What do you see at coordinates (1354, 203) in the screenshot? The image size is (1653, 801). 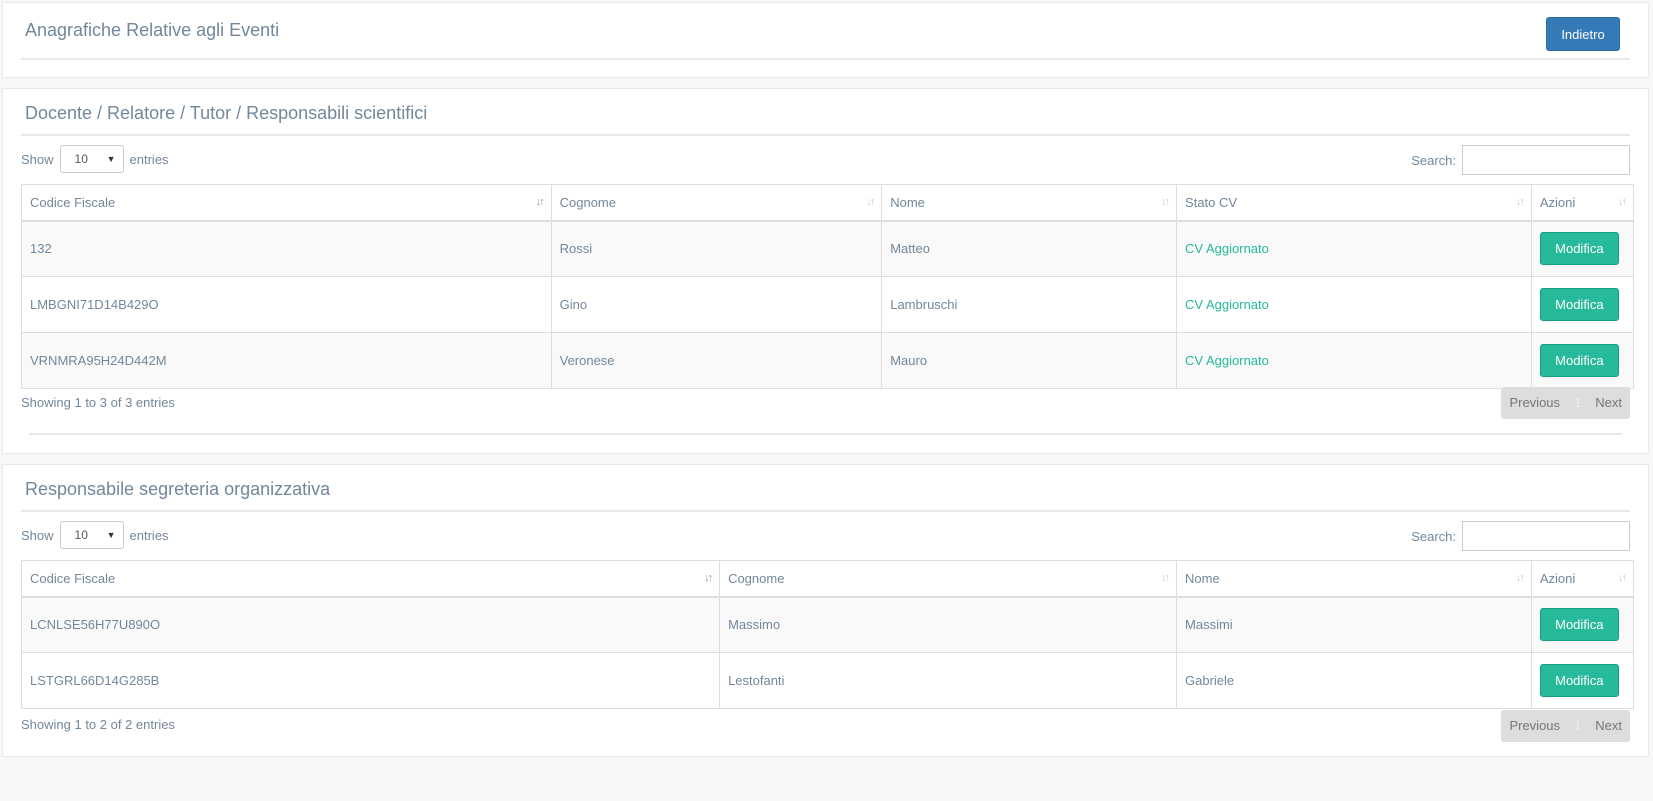 I see `col-header-stato-cv: Stato CV ↓↑` at bounding box center [1354, 203].